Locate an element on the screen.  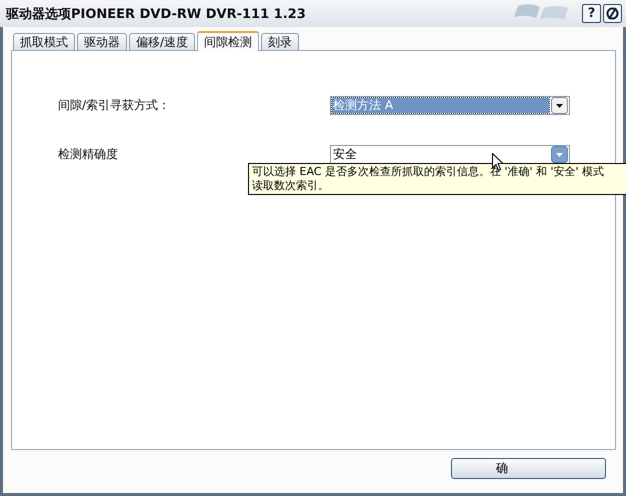
dropdown-value: 安全 is located at coordinates (345, 154).